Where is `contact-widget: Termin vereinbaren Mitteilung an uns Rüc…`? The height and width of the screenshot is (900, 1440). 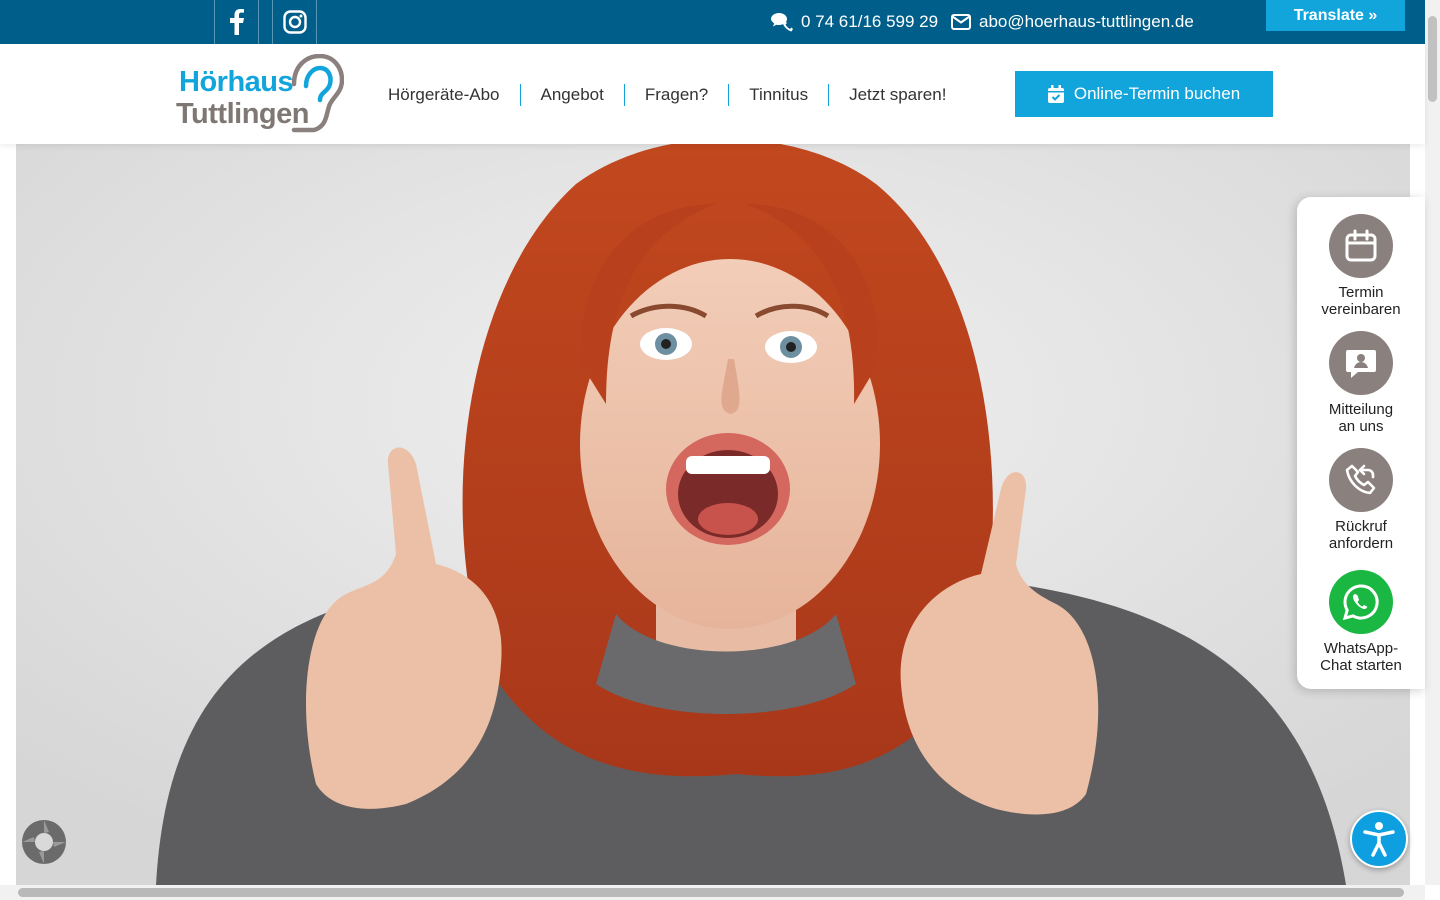
contact-widget: Termin vereinbaren Mitteilung an uns Rüc… is located at coordinates (1361, 443).